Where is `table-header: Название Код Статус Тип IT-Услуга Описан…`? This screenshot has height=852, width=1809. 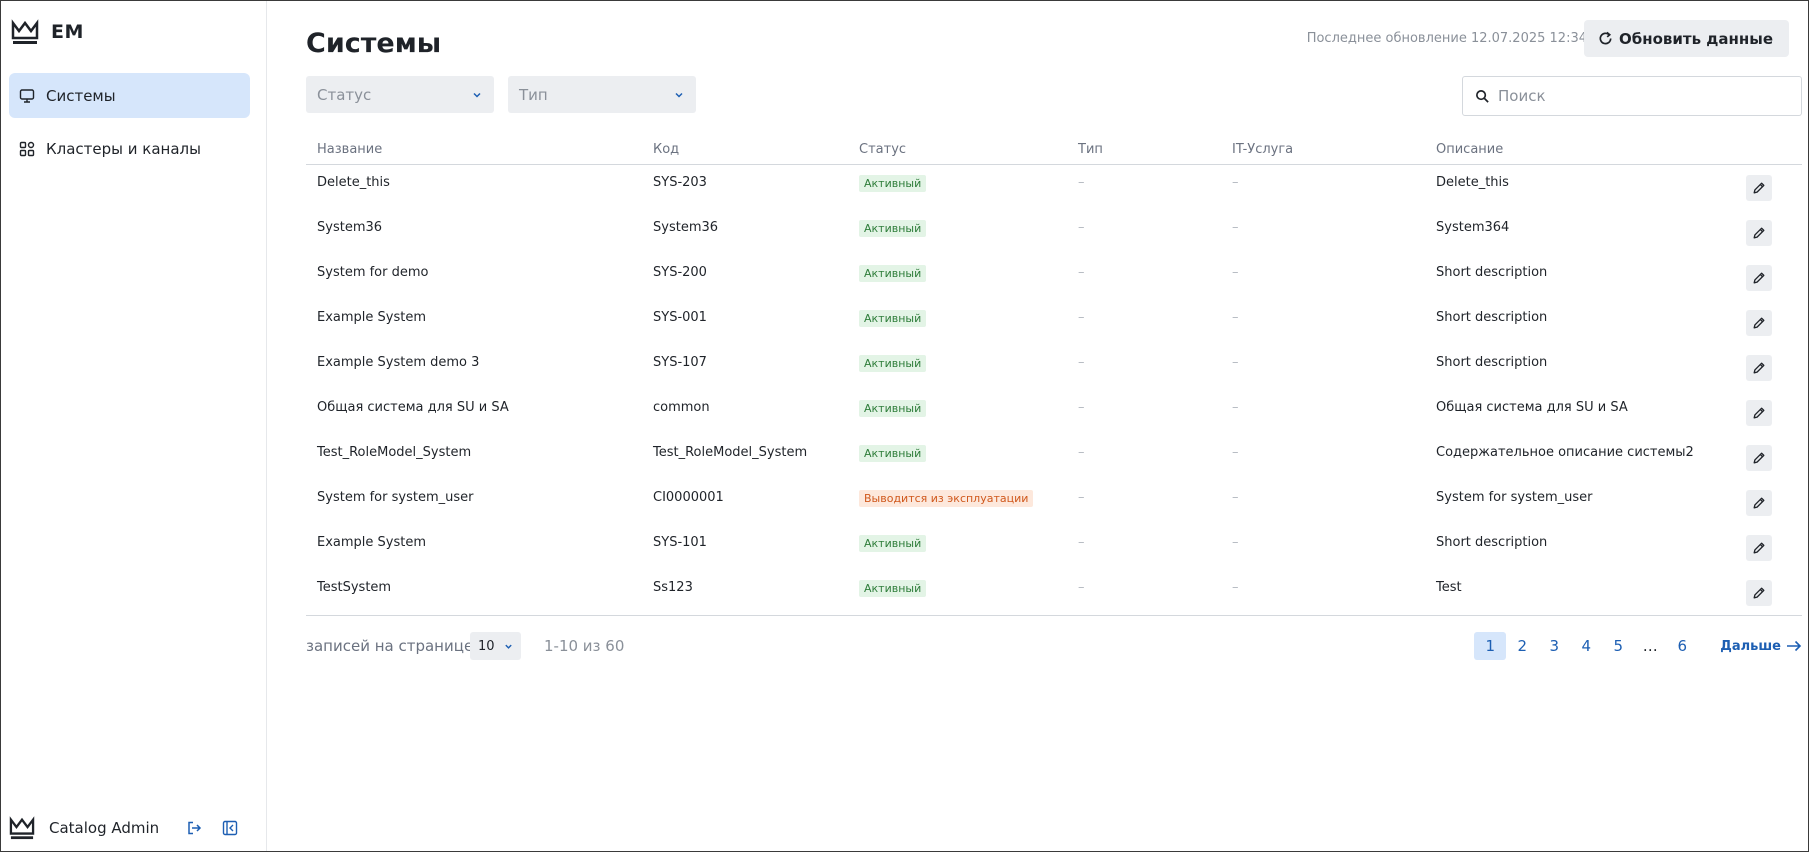 table-header: Название Код Статус Тип IT-Услуга Описан… is located at coordinates (1054, 149).